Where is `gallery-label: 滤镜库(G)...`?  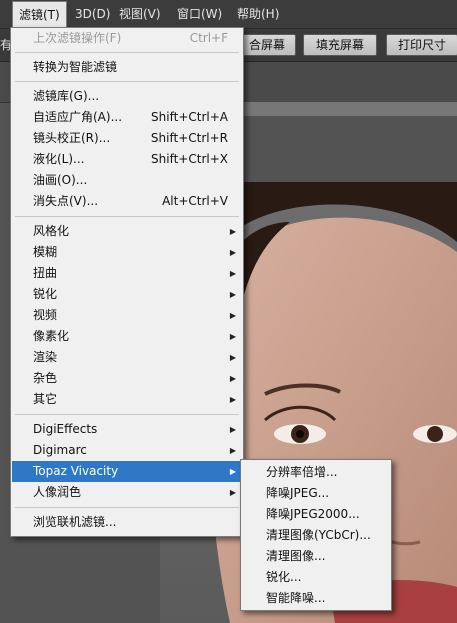 gallery-label: 滤镜库(G)... is located at coordinates (66, 96).